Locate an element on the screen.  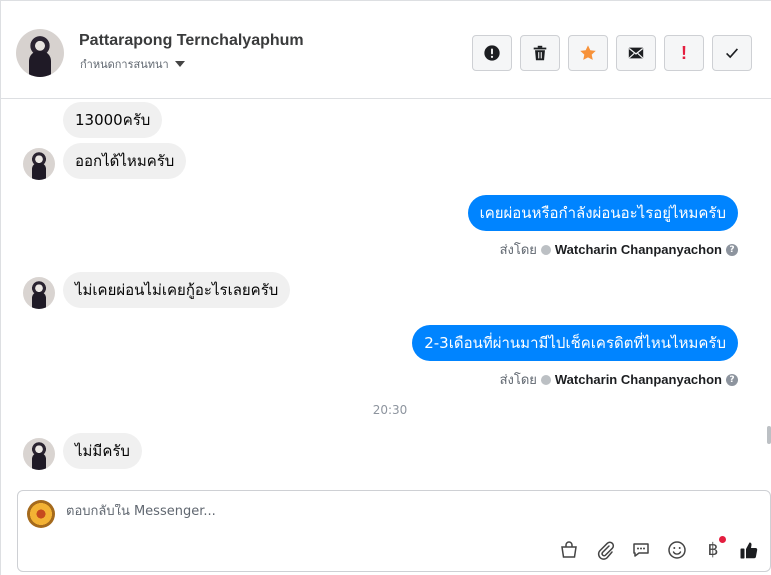
thumbs-up-icon is located at coordinates (749, 550).